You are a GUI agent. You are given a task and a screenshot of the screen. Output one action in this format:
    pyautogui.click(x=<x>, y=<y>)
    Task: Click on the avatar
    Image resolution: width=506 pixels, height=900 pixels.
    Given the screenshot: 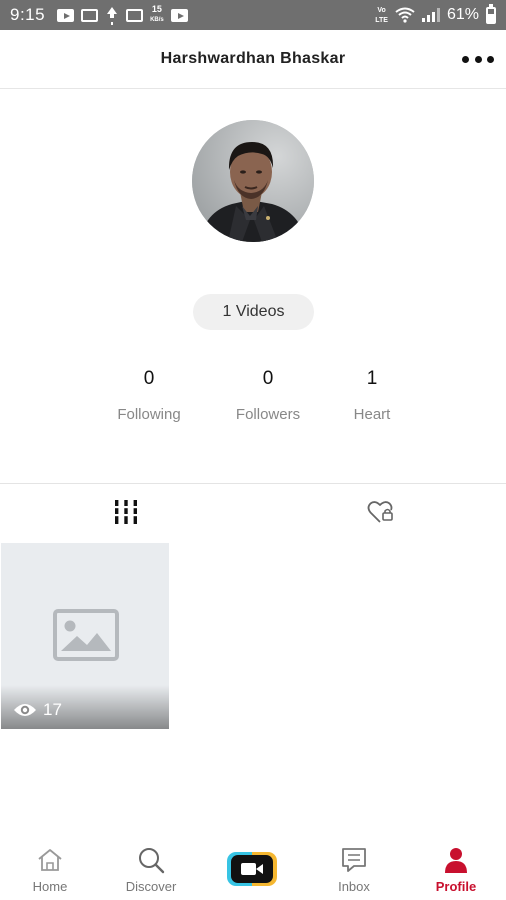 What is the action you would take?
    pyautogui.click(x=253, y=181)
    